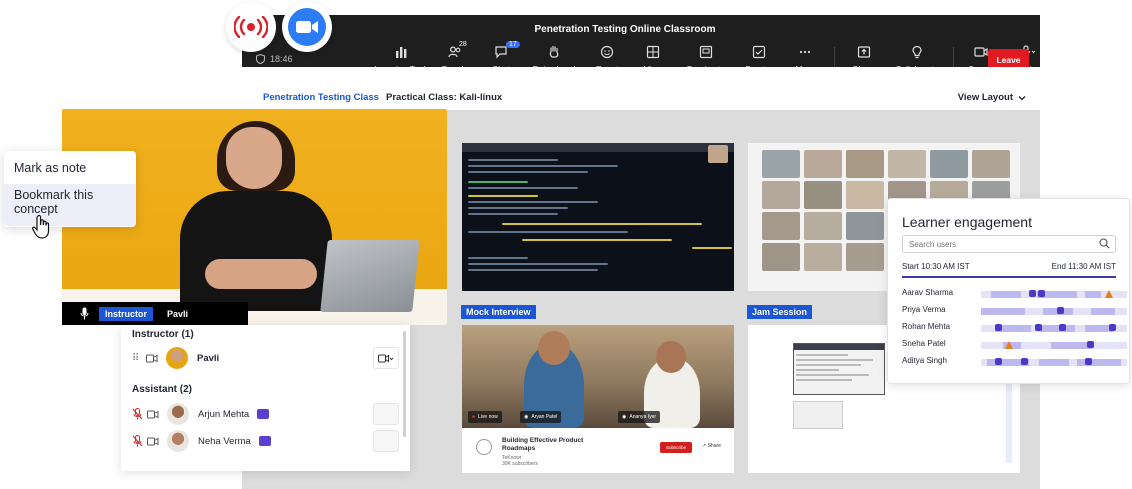  What do you see at coordinates (155, 313) in the screenshot?
I see `speaker-name-bar: Instructor Pavli` at bounding box center [155, 313].